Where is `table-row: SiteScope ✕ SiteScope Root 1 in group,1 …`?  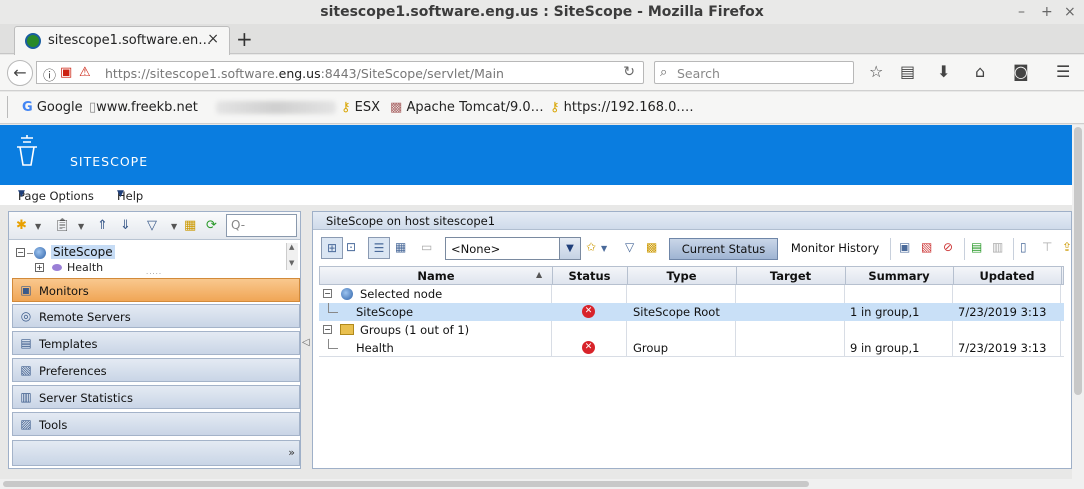 table-row: SiteScope ✕ SiteScope Root 1 in group,1 … is located at coordinates (691, 312).